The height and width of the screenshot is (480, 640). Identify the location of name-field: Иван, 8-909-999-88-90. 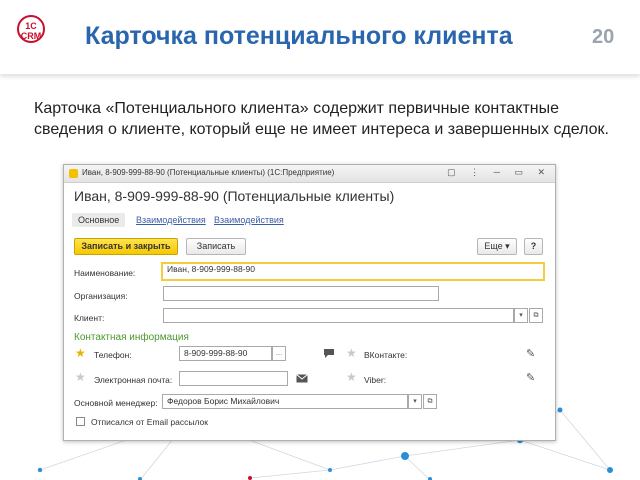
(353, 271).